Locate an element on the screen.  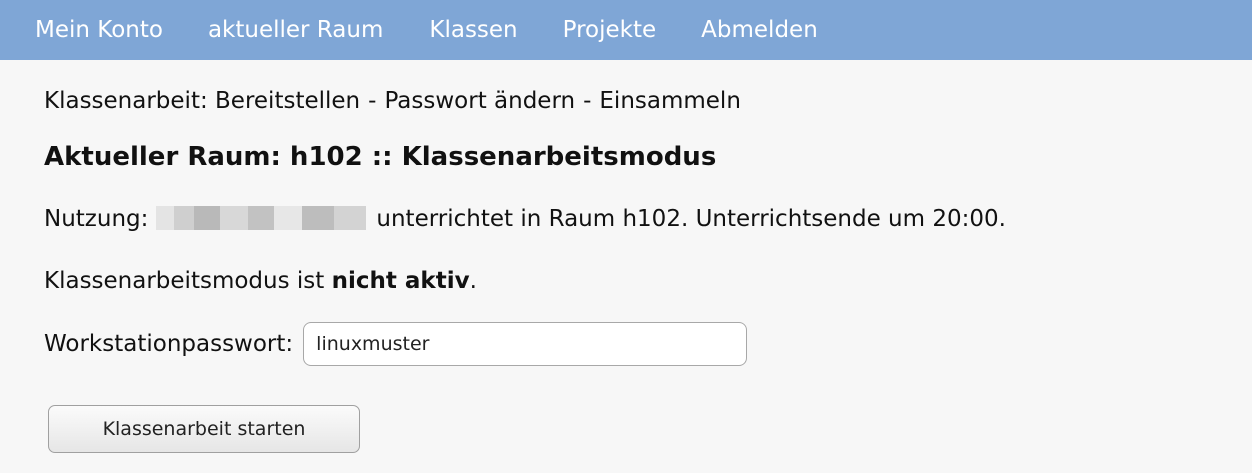
breadcrumb-link-passwort-aendern: Passwort ändern is located at coordinates (479, 101).